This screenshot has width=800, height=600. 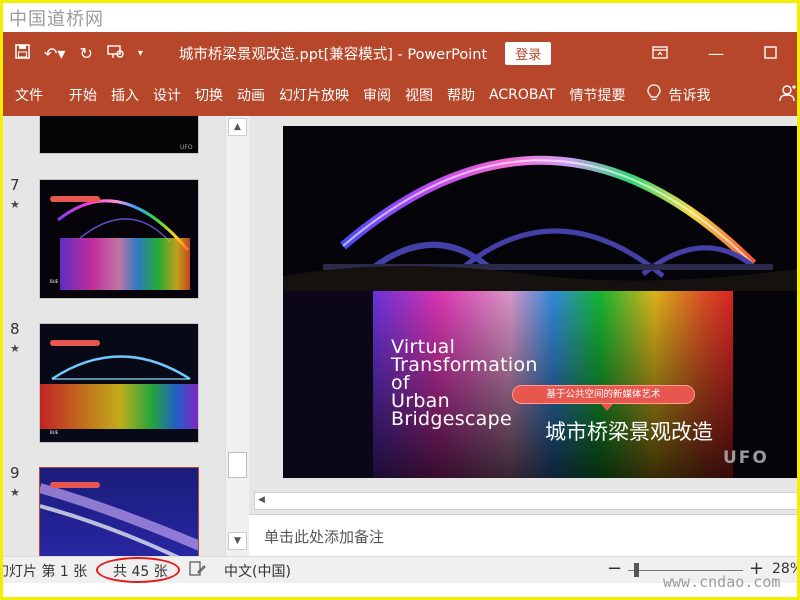 I want to click on zoom-slider-thumb, so click(x=636, y=570).